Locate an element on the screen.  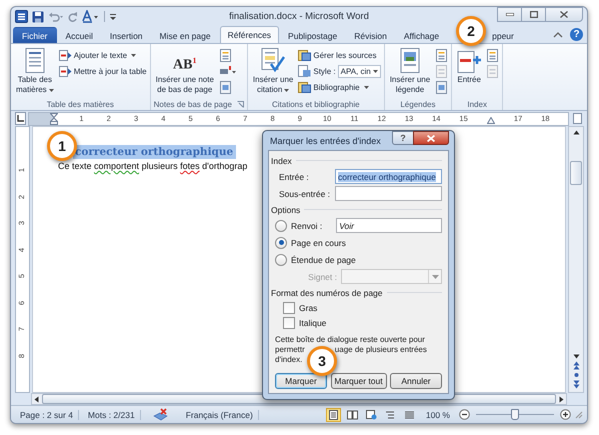
dialog-note: permettr is located at coordinates (290, 350).